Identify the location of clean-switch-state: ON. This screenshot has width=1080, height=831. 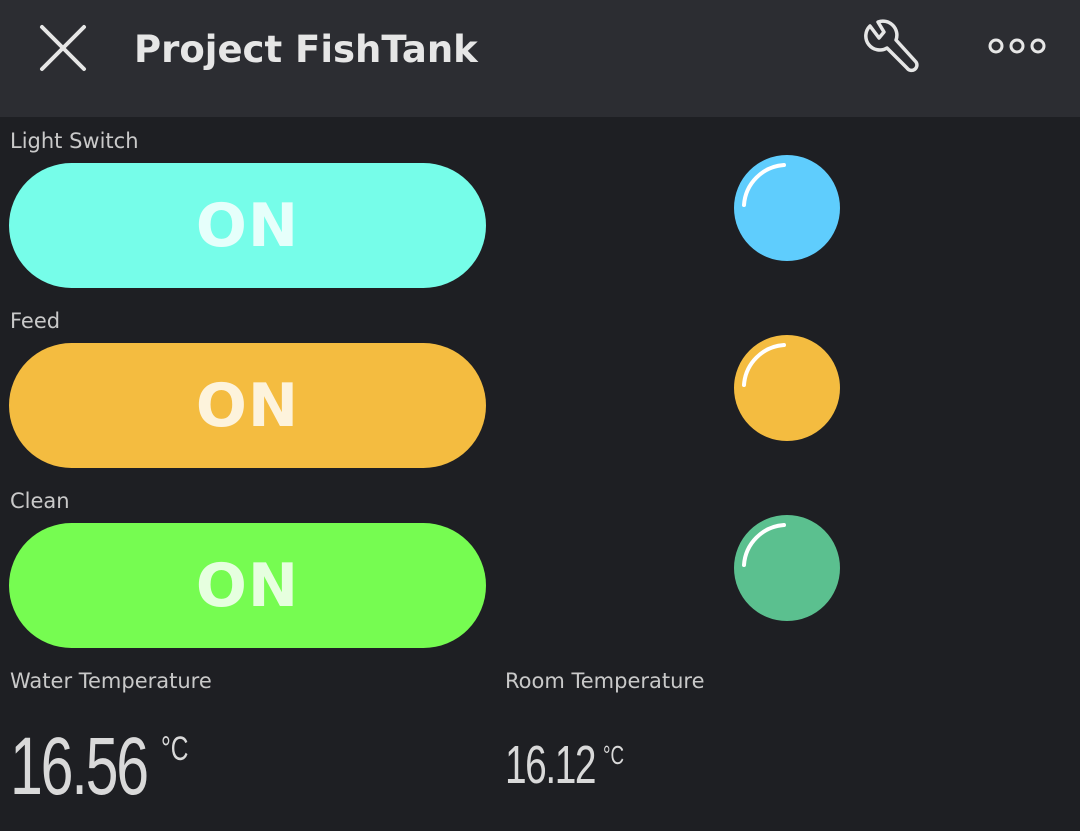
(247, 585).